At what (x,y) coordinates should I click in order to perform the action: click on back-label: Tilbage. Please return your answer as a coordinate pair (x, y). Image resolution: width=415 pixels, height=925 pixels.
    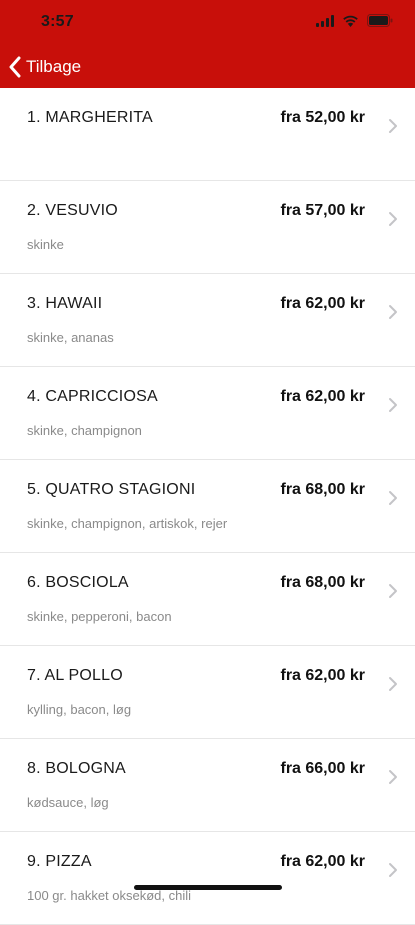
    Looking at the image, I should click on (54, 66).